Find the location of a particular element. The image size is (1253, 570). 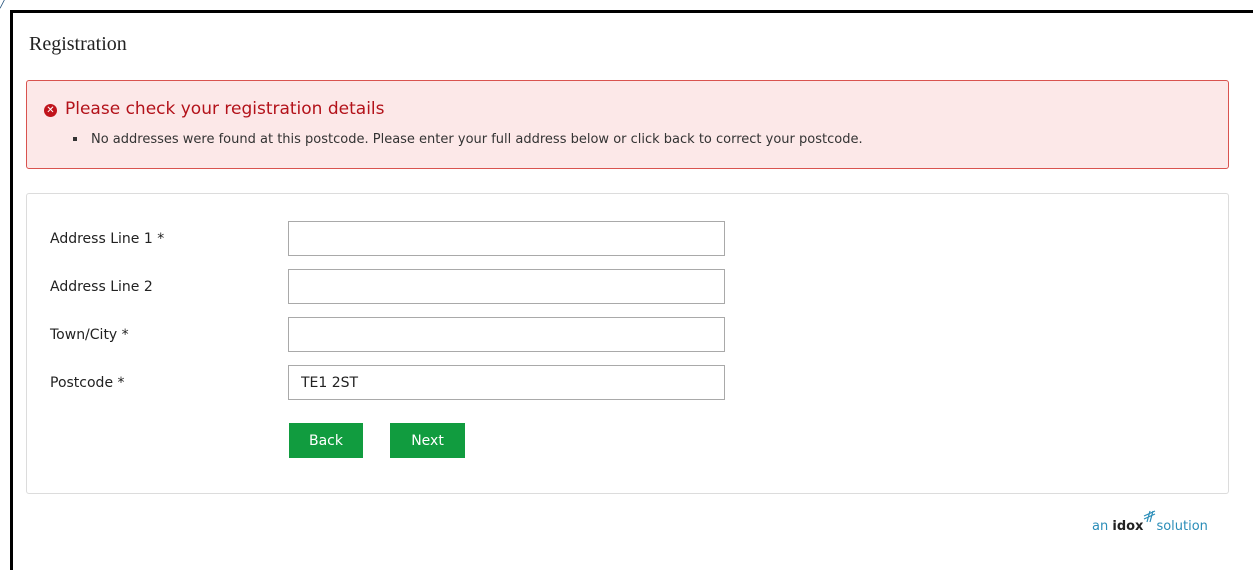

postcode-label: Postcode * is located at coordinates (87, 383).